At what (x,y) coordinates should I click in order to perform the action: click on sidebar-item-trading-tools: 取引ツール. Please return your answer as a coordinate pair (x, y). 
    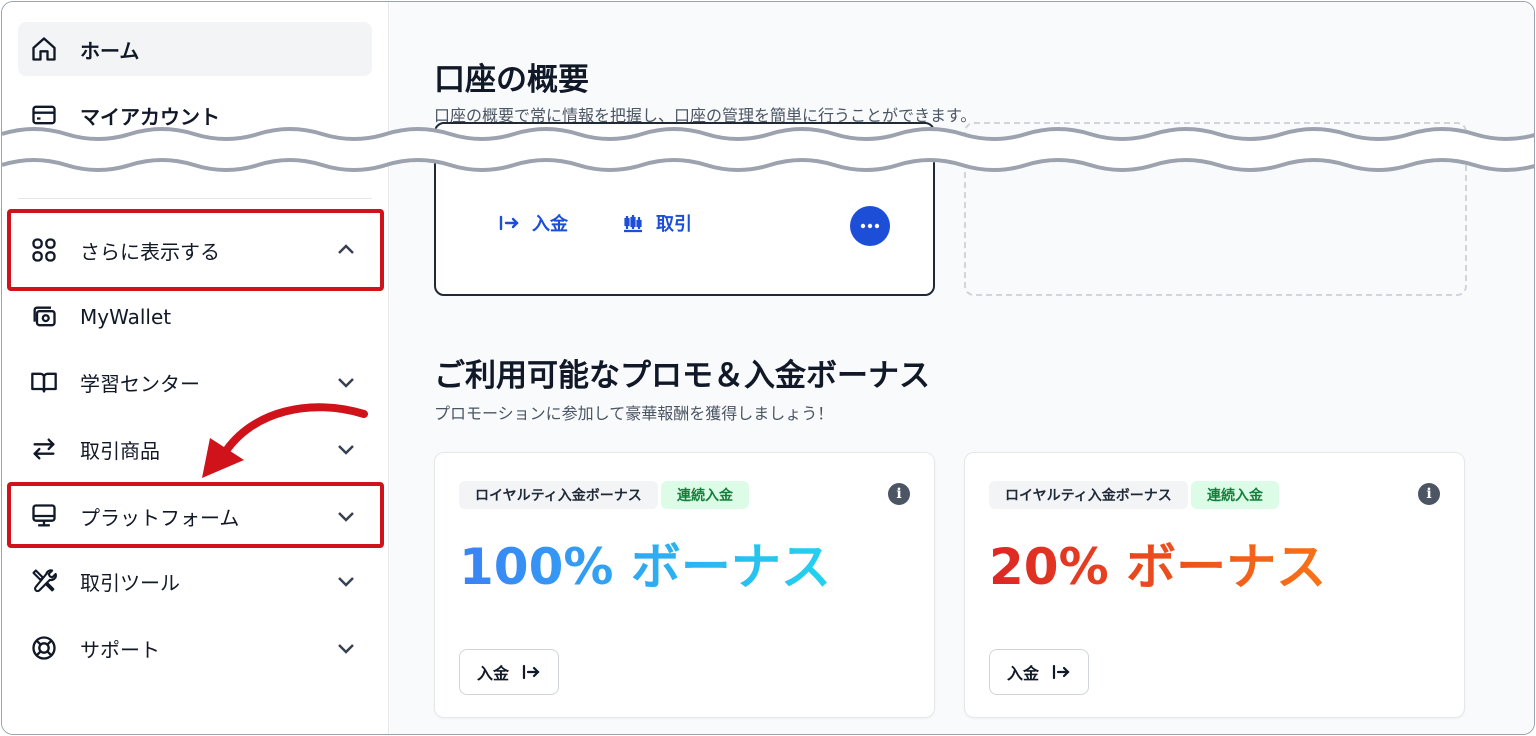
    Looking at the image, I should click on (195, 581).